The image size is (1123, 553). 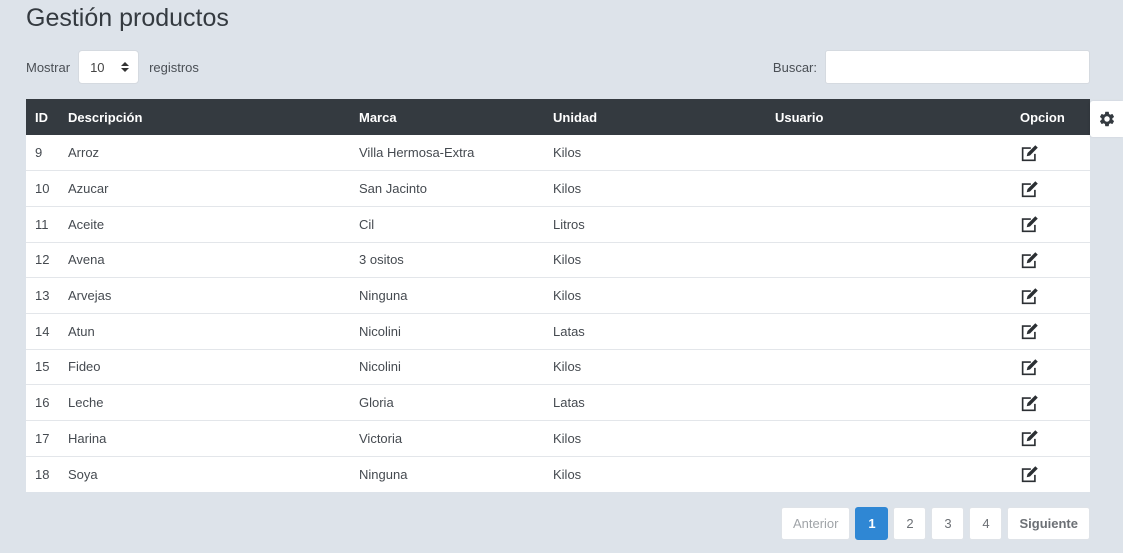 I want to click on cell-marca: Villa Hermosa-Extra, so click(x=417, y=153).